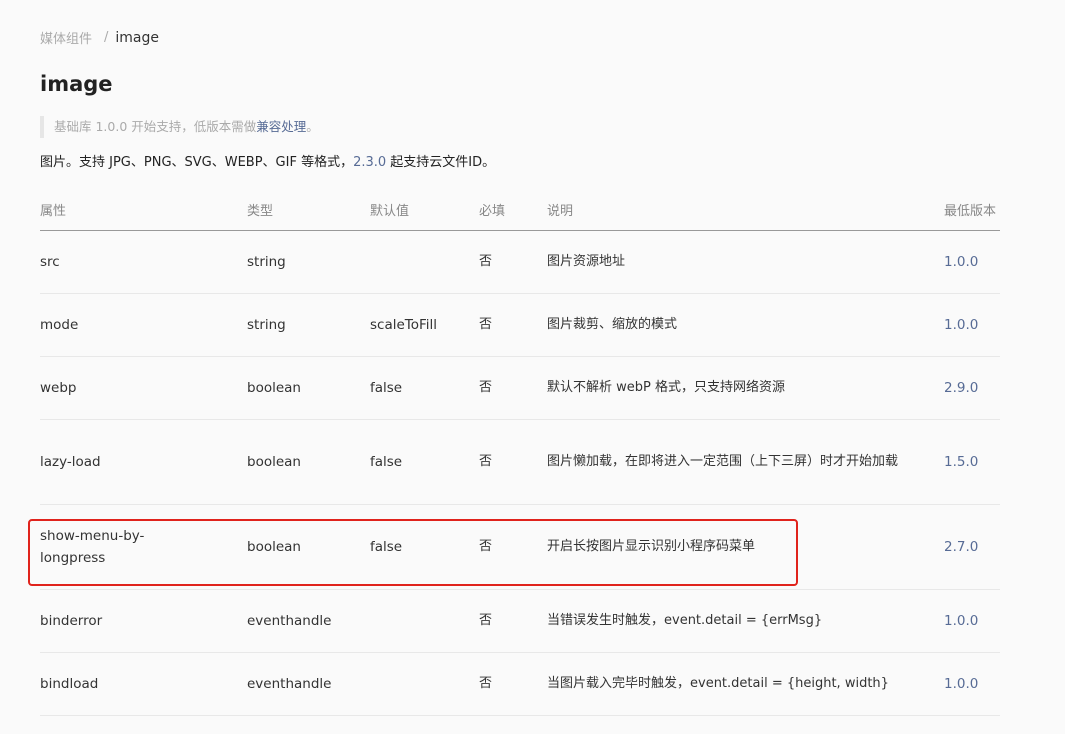 Image resolution: width=1065 pixels, height=734 pixels. I want to click on desc-suffix: 起支持云文件ID。, so click(441, 162).